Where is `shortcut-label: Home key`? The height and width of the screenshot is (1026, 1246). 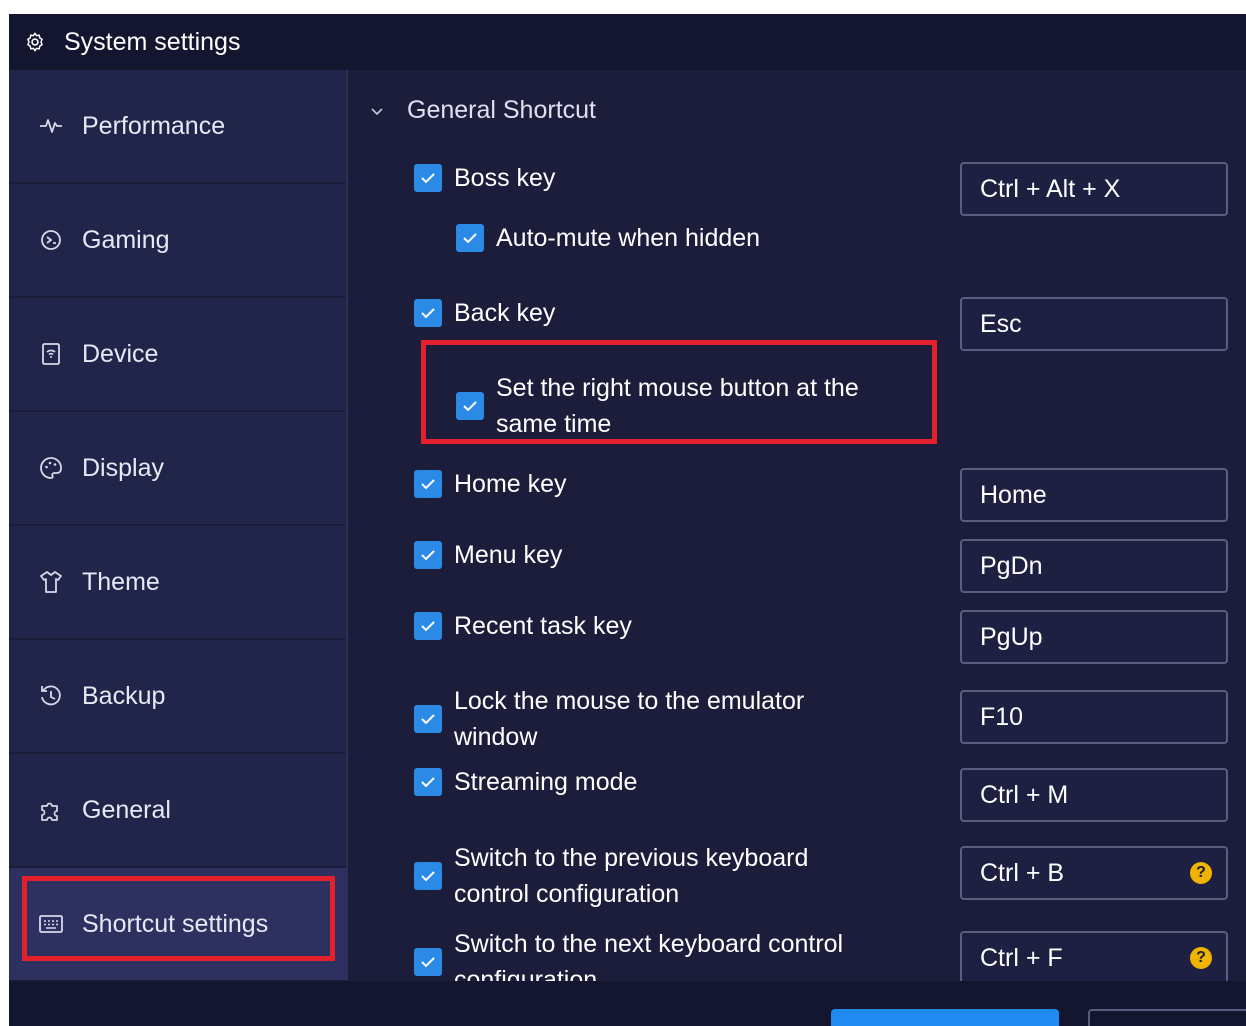 shortcut-label: Home key is located at coordinates (510, 484).